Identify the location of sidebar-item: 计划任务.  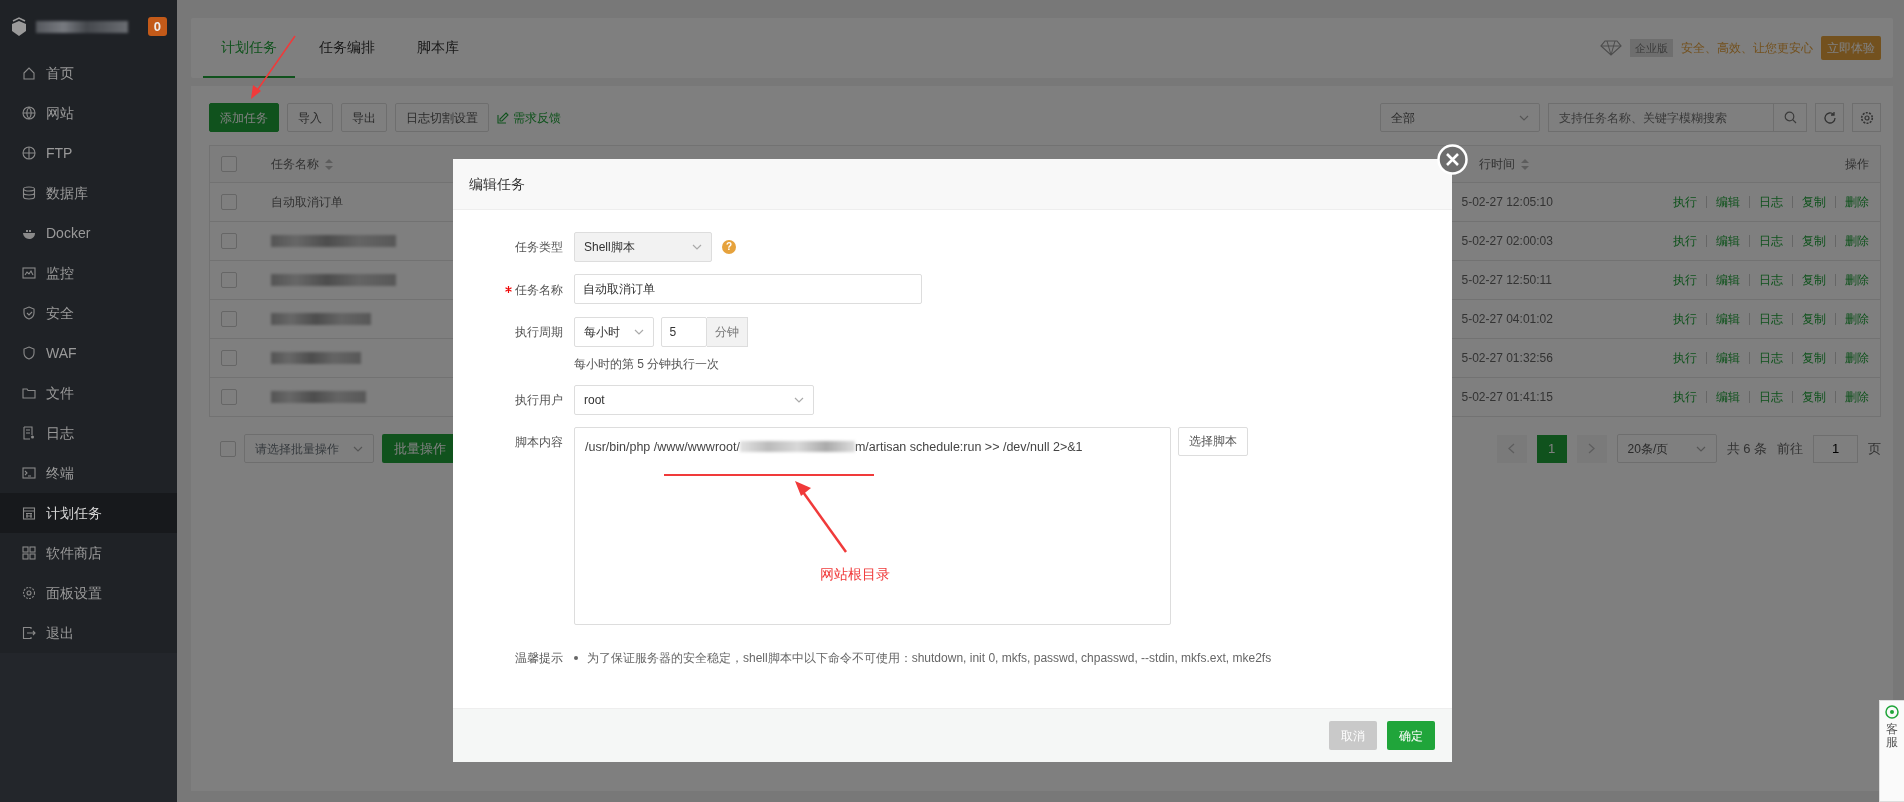
(88, 513).